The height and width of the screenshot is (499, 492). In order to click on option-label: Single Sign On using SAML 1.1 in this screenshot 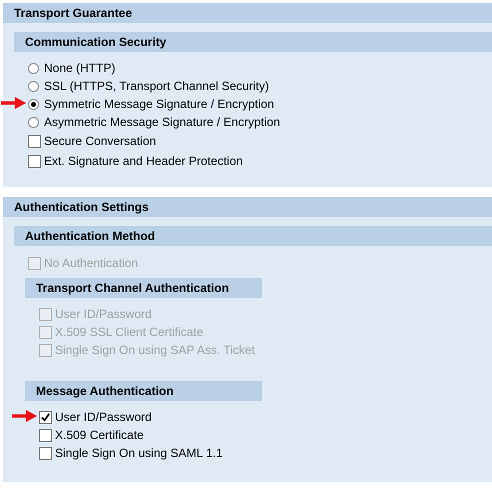, I will do `click(139, 453)`.